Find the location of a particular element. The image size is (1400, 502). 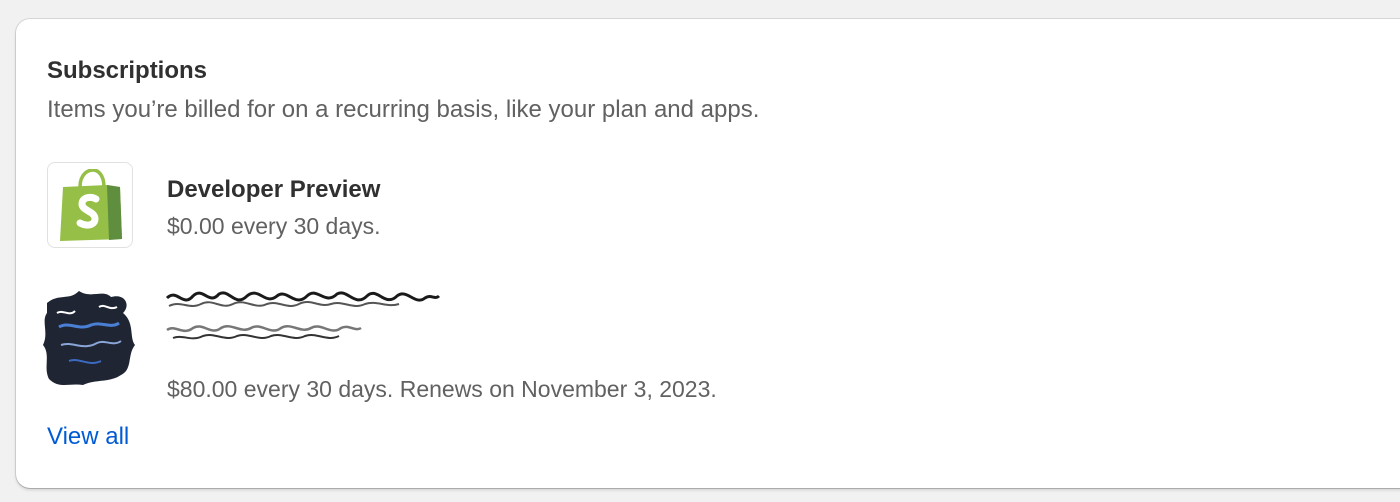

shopify-bag-icon is located at coordinates (91, 205).